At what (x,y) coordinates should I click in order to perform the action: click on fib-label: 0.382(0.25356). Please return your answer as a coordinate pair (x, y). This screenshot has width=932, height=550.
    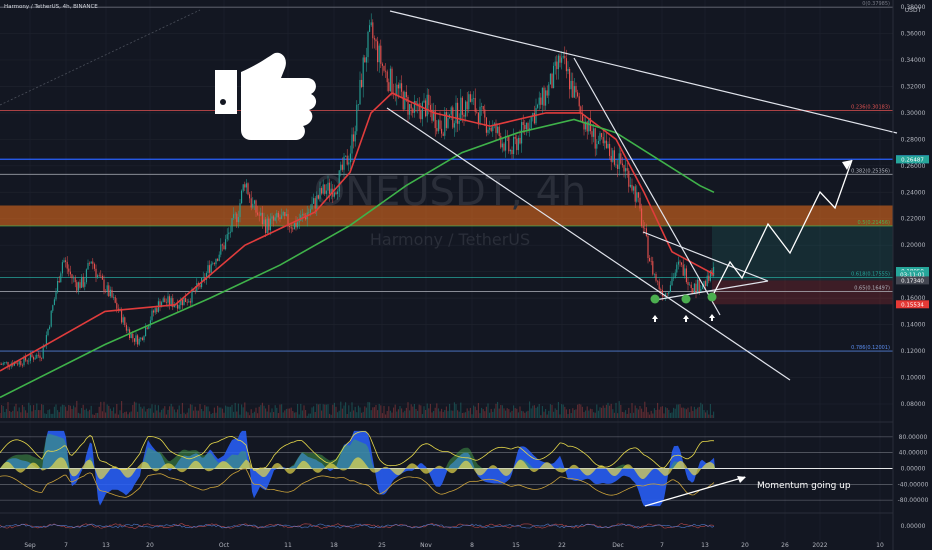
    Looking at the image, I should click on (870, 171).